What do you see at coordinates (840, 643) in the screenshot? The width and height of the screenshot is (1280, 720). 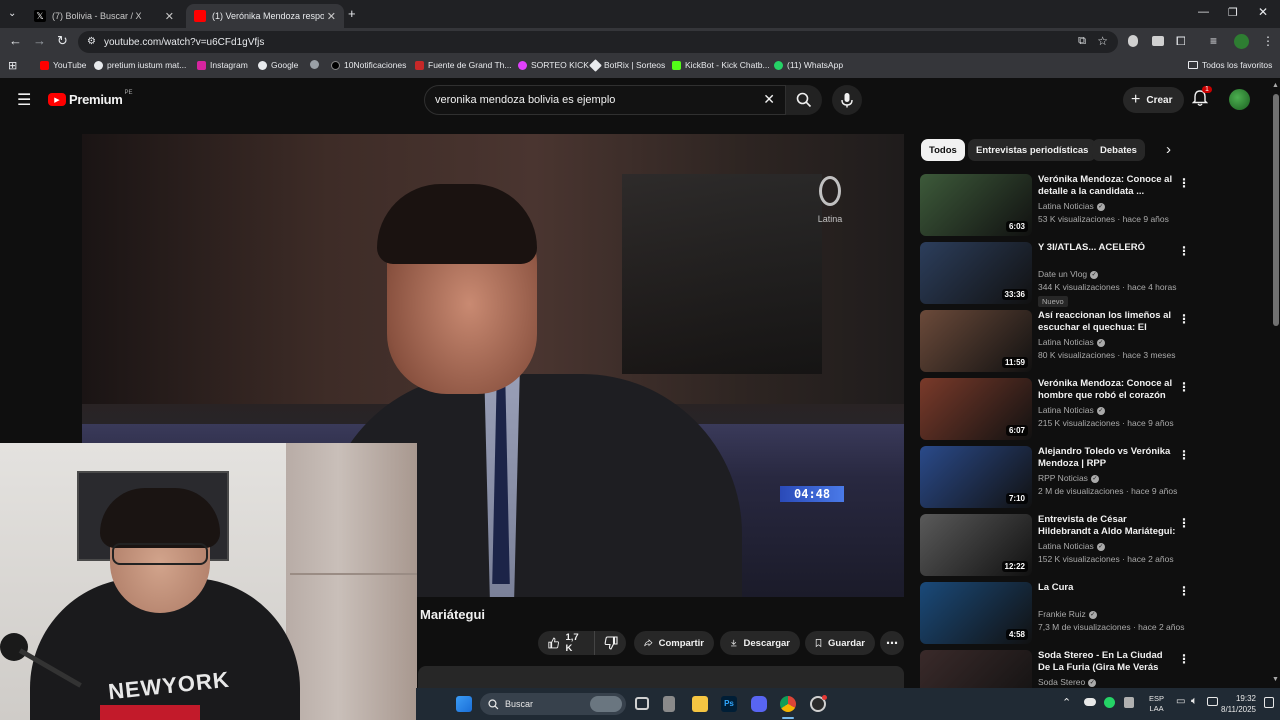 I see `save-button: Guardar` at bounding box center [840, 643].